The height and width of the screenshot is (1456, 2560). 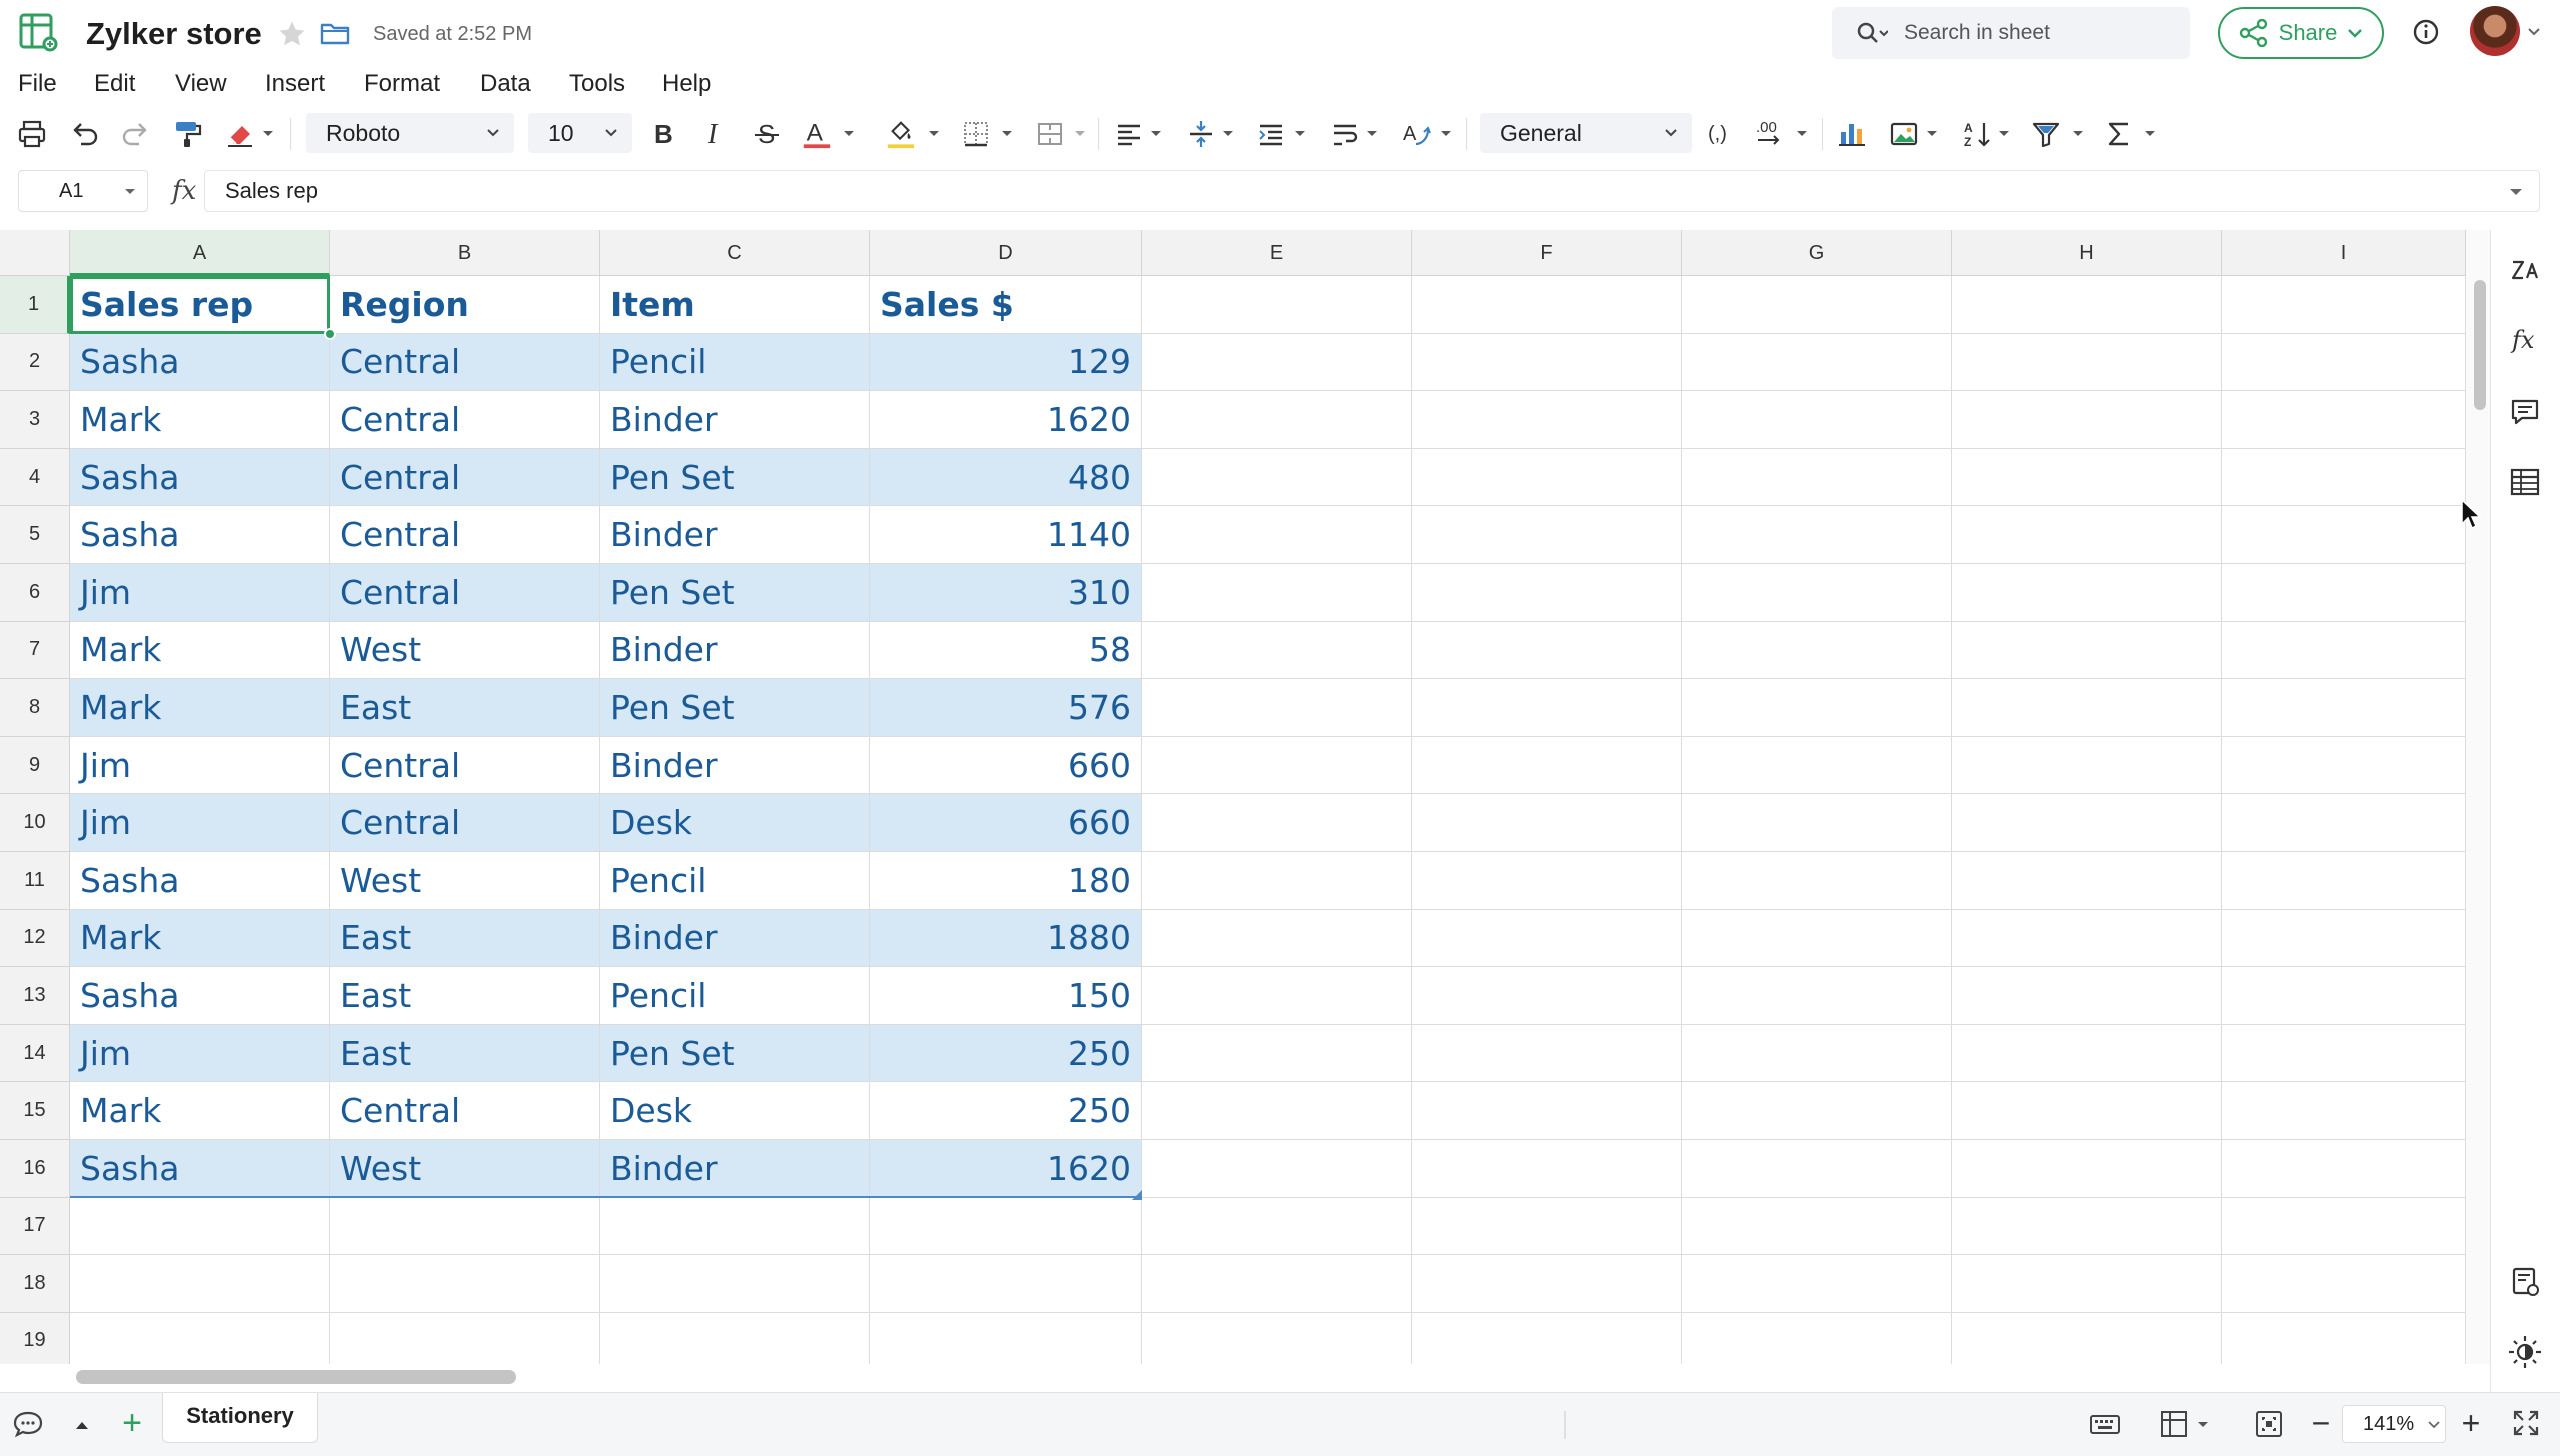 What do you see at coordinates (2495, 31) in the screenshot?
I see `user-avatar` at bounding box center [2495, 31].